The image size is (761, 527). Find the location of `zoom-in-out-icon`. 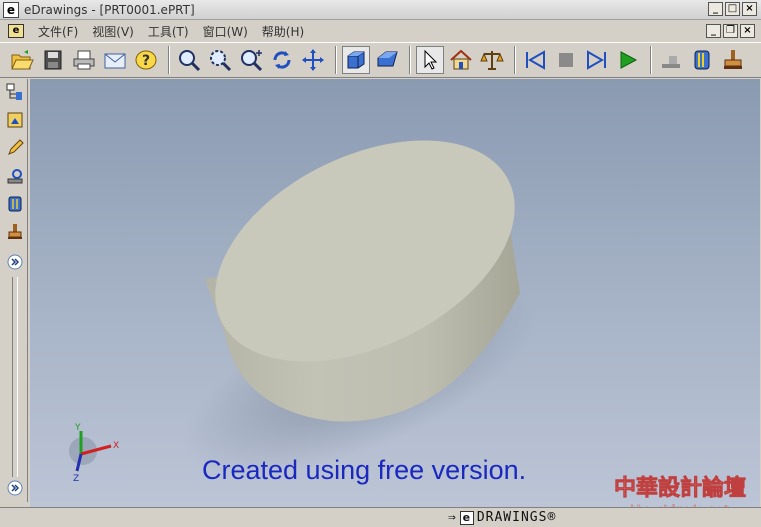

zoom-in-out-icon is located at coordinates (252, 61).